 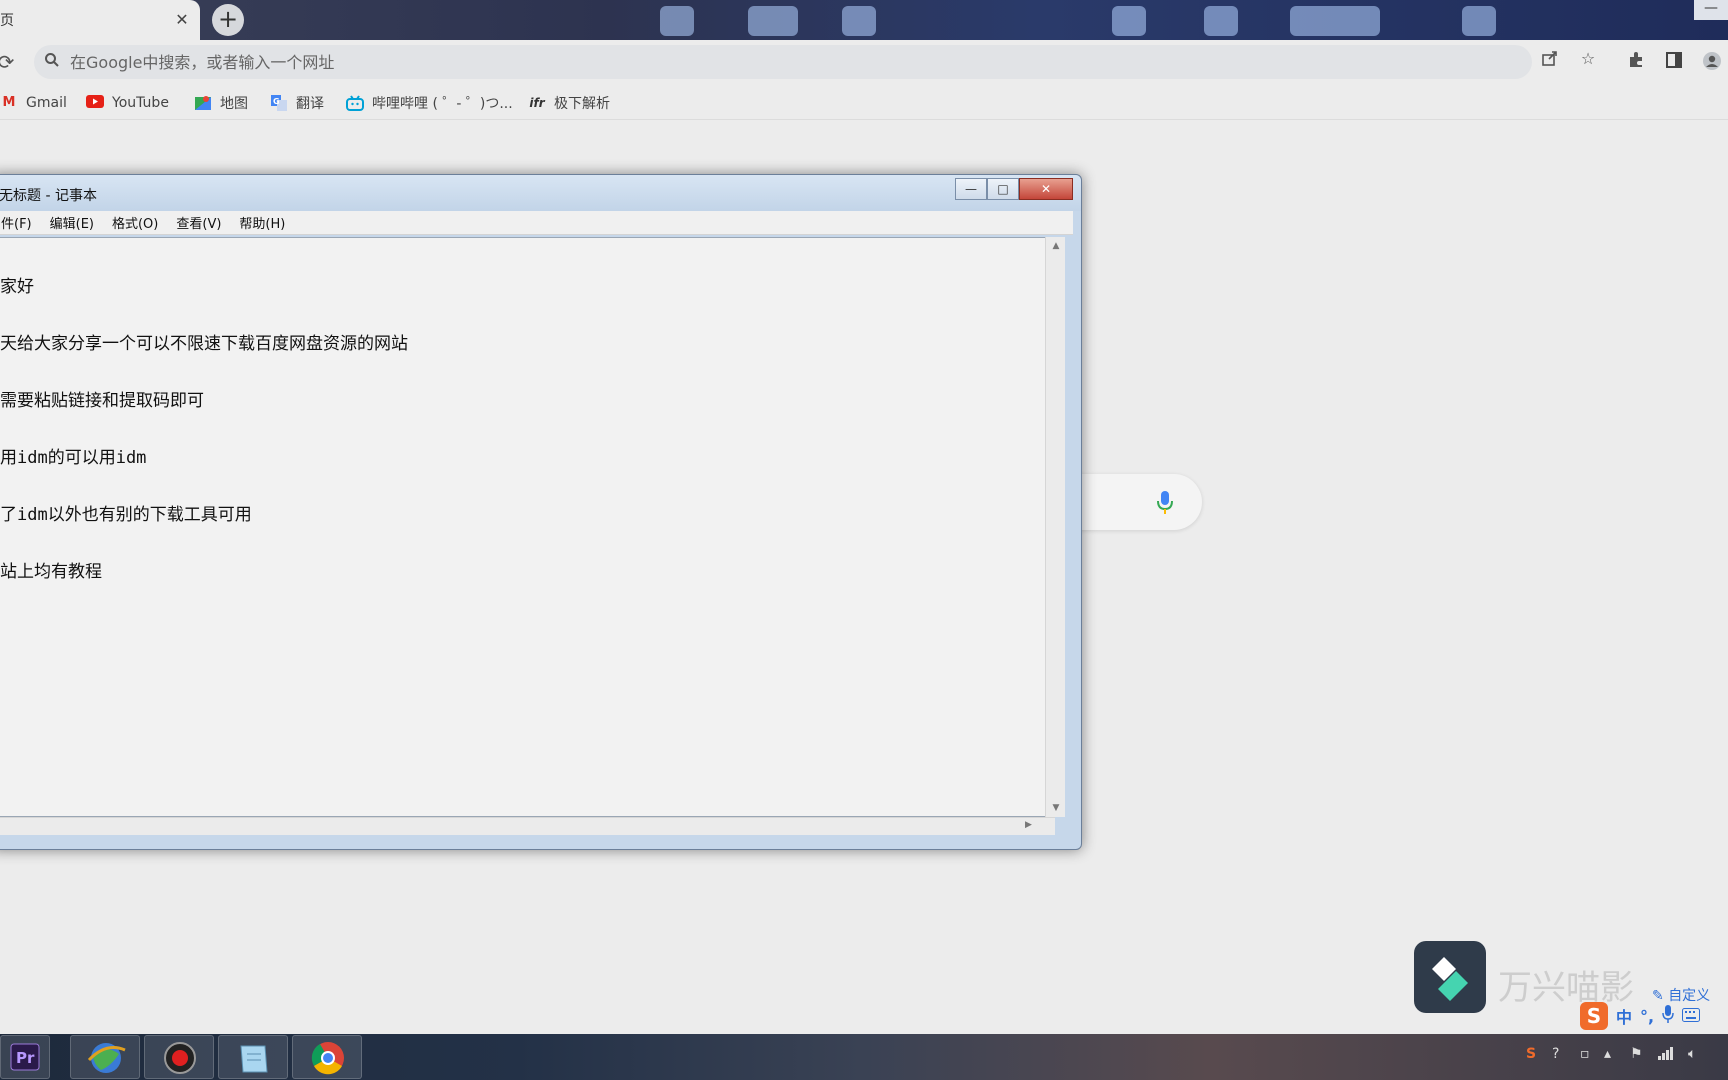 What do you see at coordinates (582, 104) in the screenshot?
I see `bookmark-label: 极下解析` at bounding box center [582, 104].